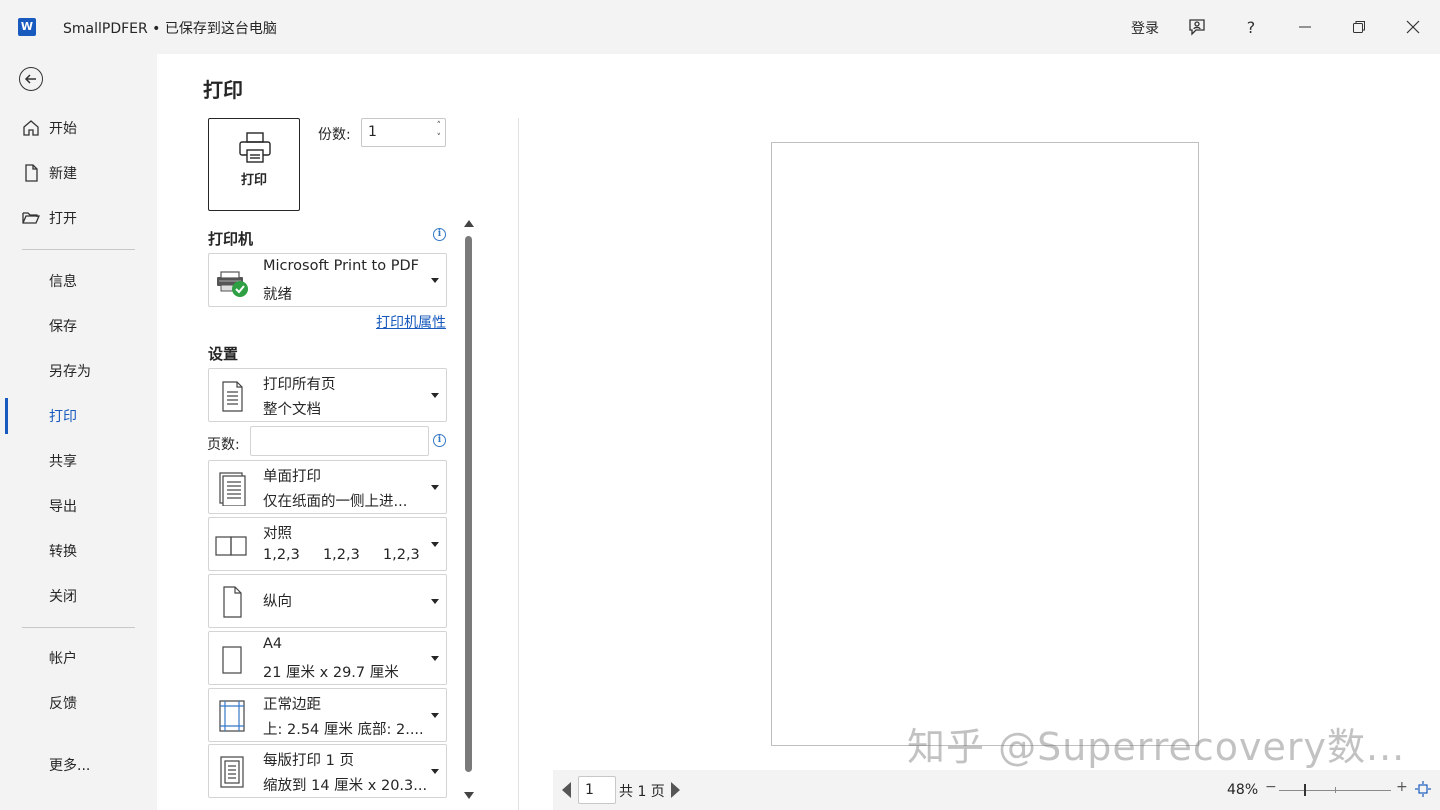  Describe the element at coordinates (255, 147) in the screenshot. I see `printer-icon` at that location.